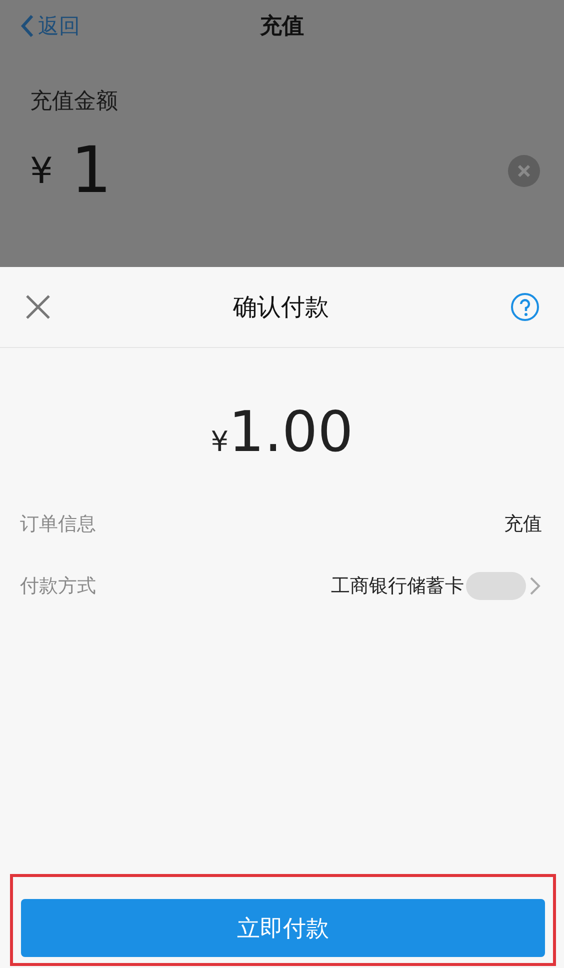 The height and width of the screenshot is (968, 564). Describe the element at coordinates (535, 586) in the screenshot. I see `chevron-right-icon` at that location.